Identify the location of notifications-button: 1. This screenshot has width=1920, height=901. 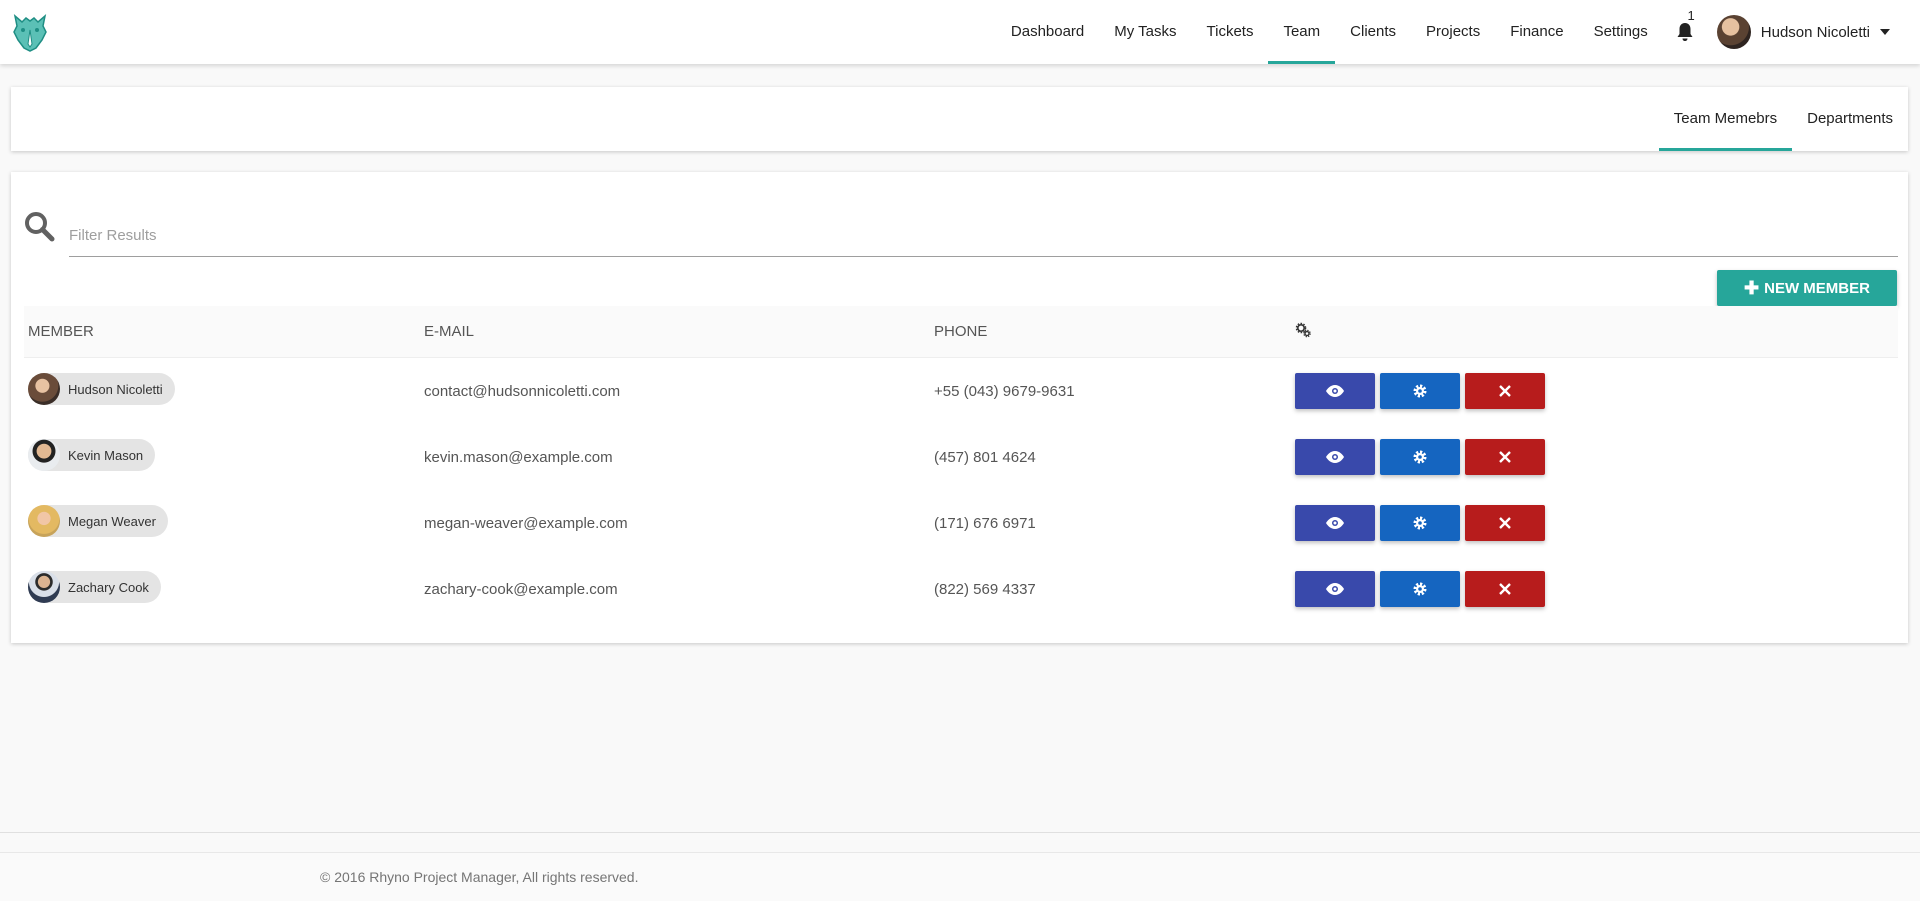
(1685, 32).